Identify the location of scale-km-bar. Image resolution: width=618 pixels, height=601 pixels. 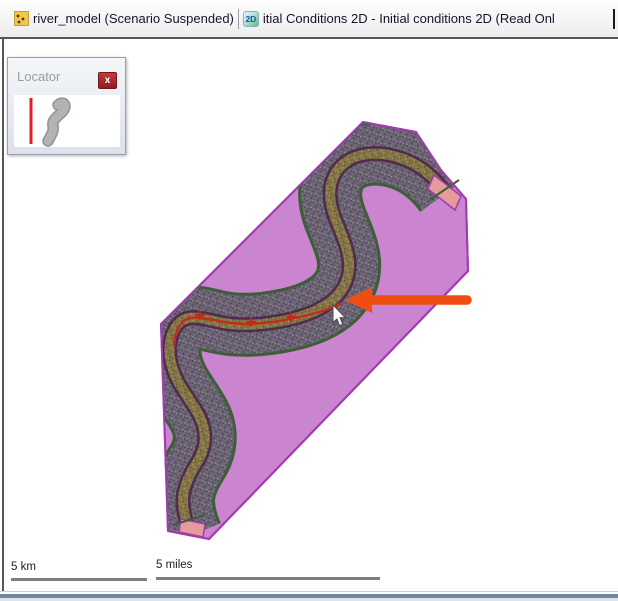
(79, 579).